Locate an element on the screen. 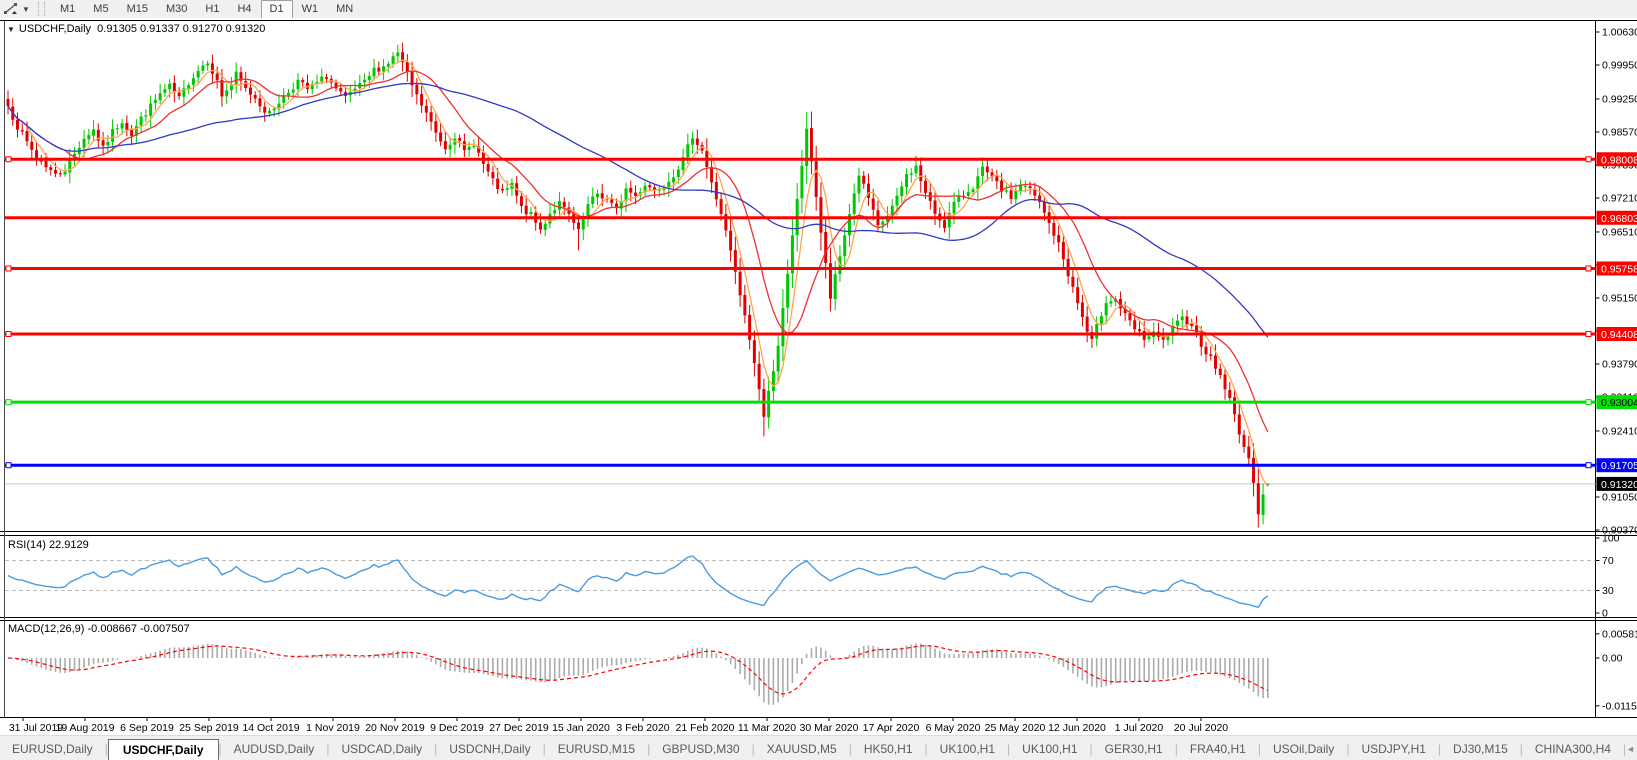  timeframe-button-m15: M15 is located at coordinates (137, 9).